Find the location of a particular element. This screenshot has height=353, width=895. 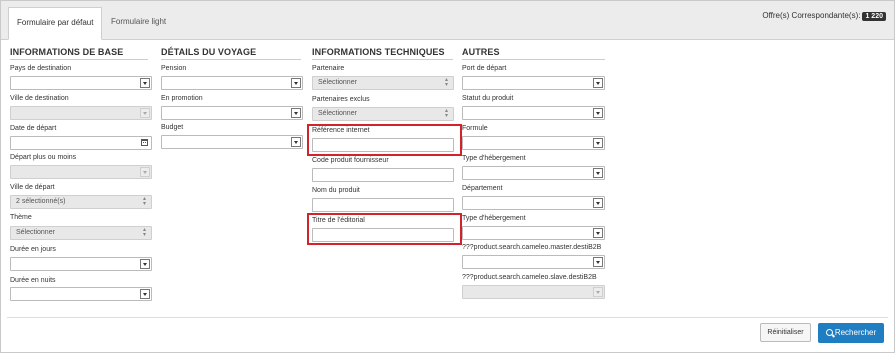

section-title-autres: AUTRES is located at coordinates (533, 53).